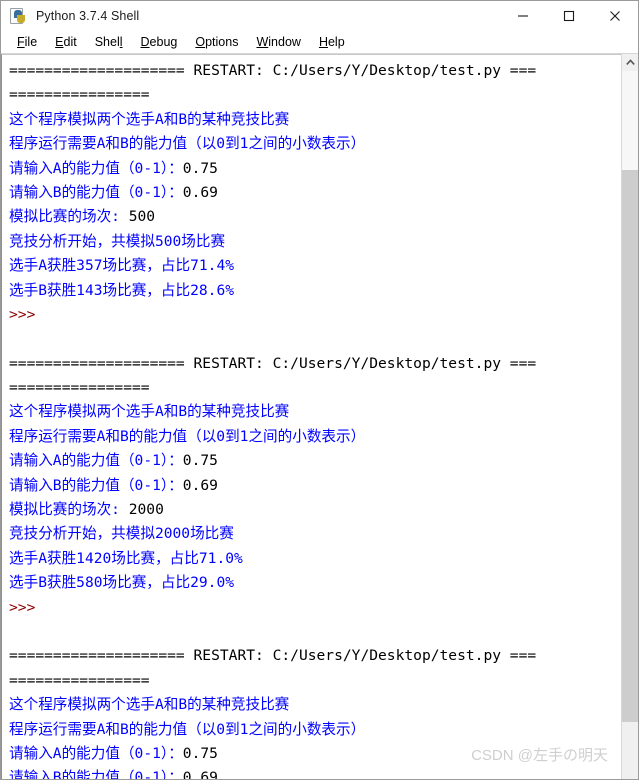 The width and height of the screenshot is (639, 780). I want to click on menu-item-window: Window, so click(278, 42).